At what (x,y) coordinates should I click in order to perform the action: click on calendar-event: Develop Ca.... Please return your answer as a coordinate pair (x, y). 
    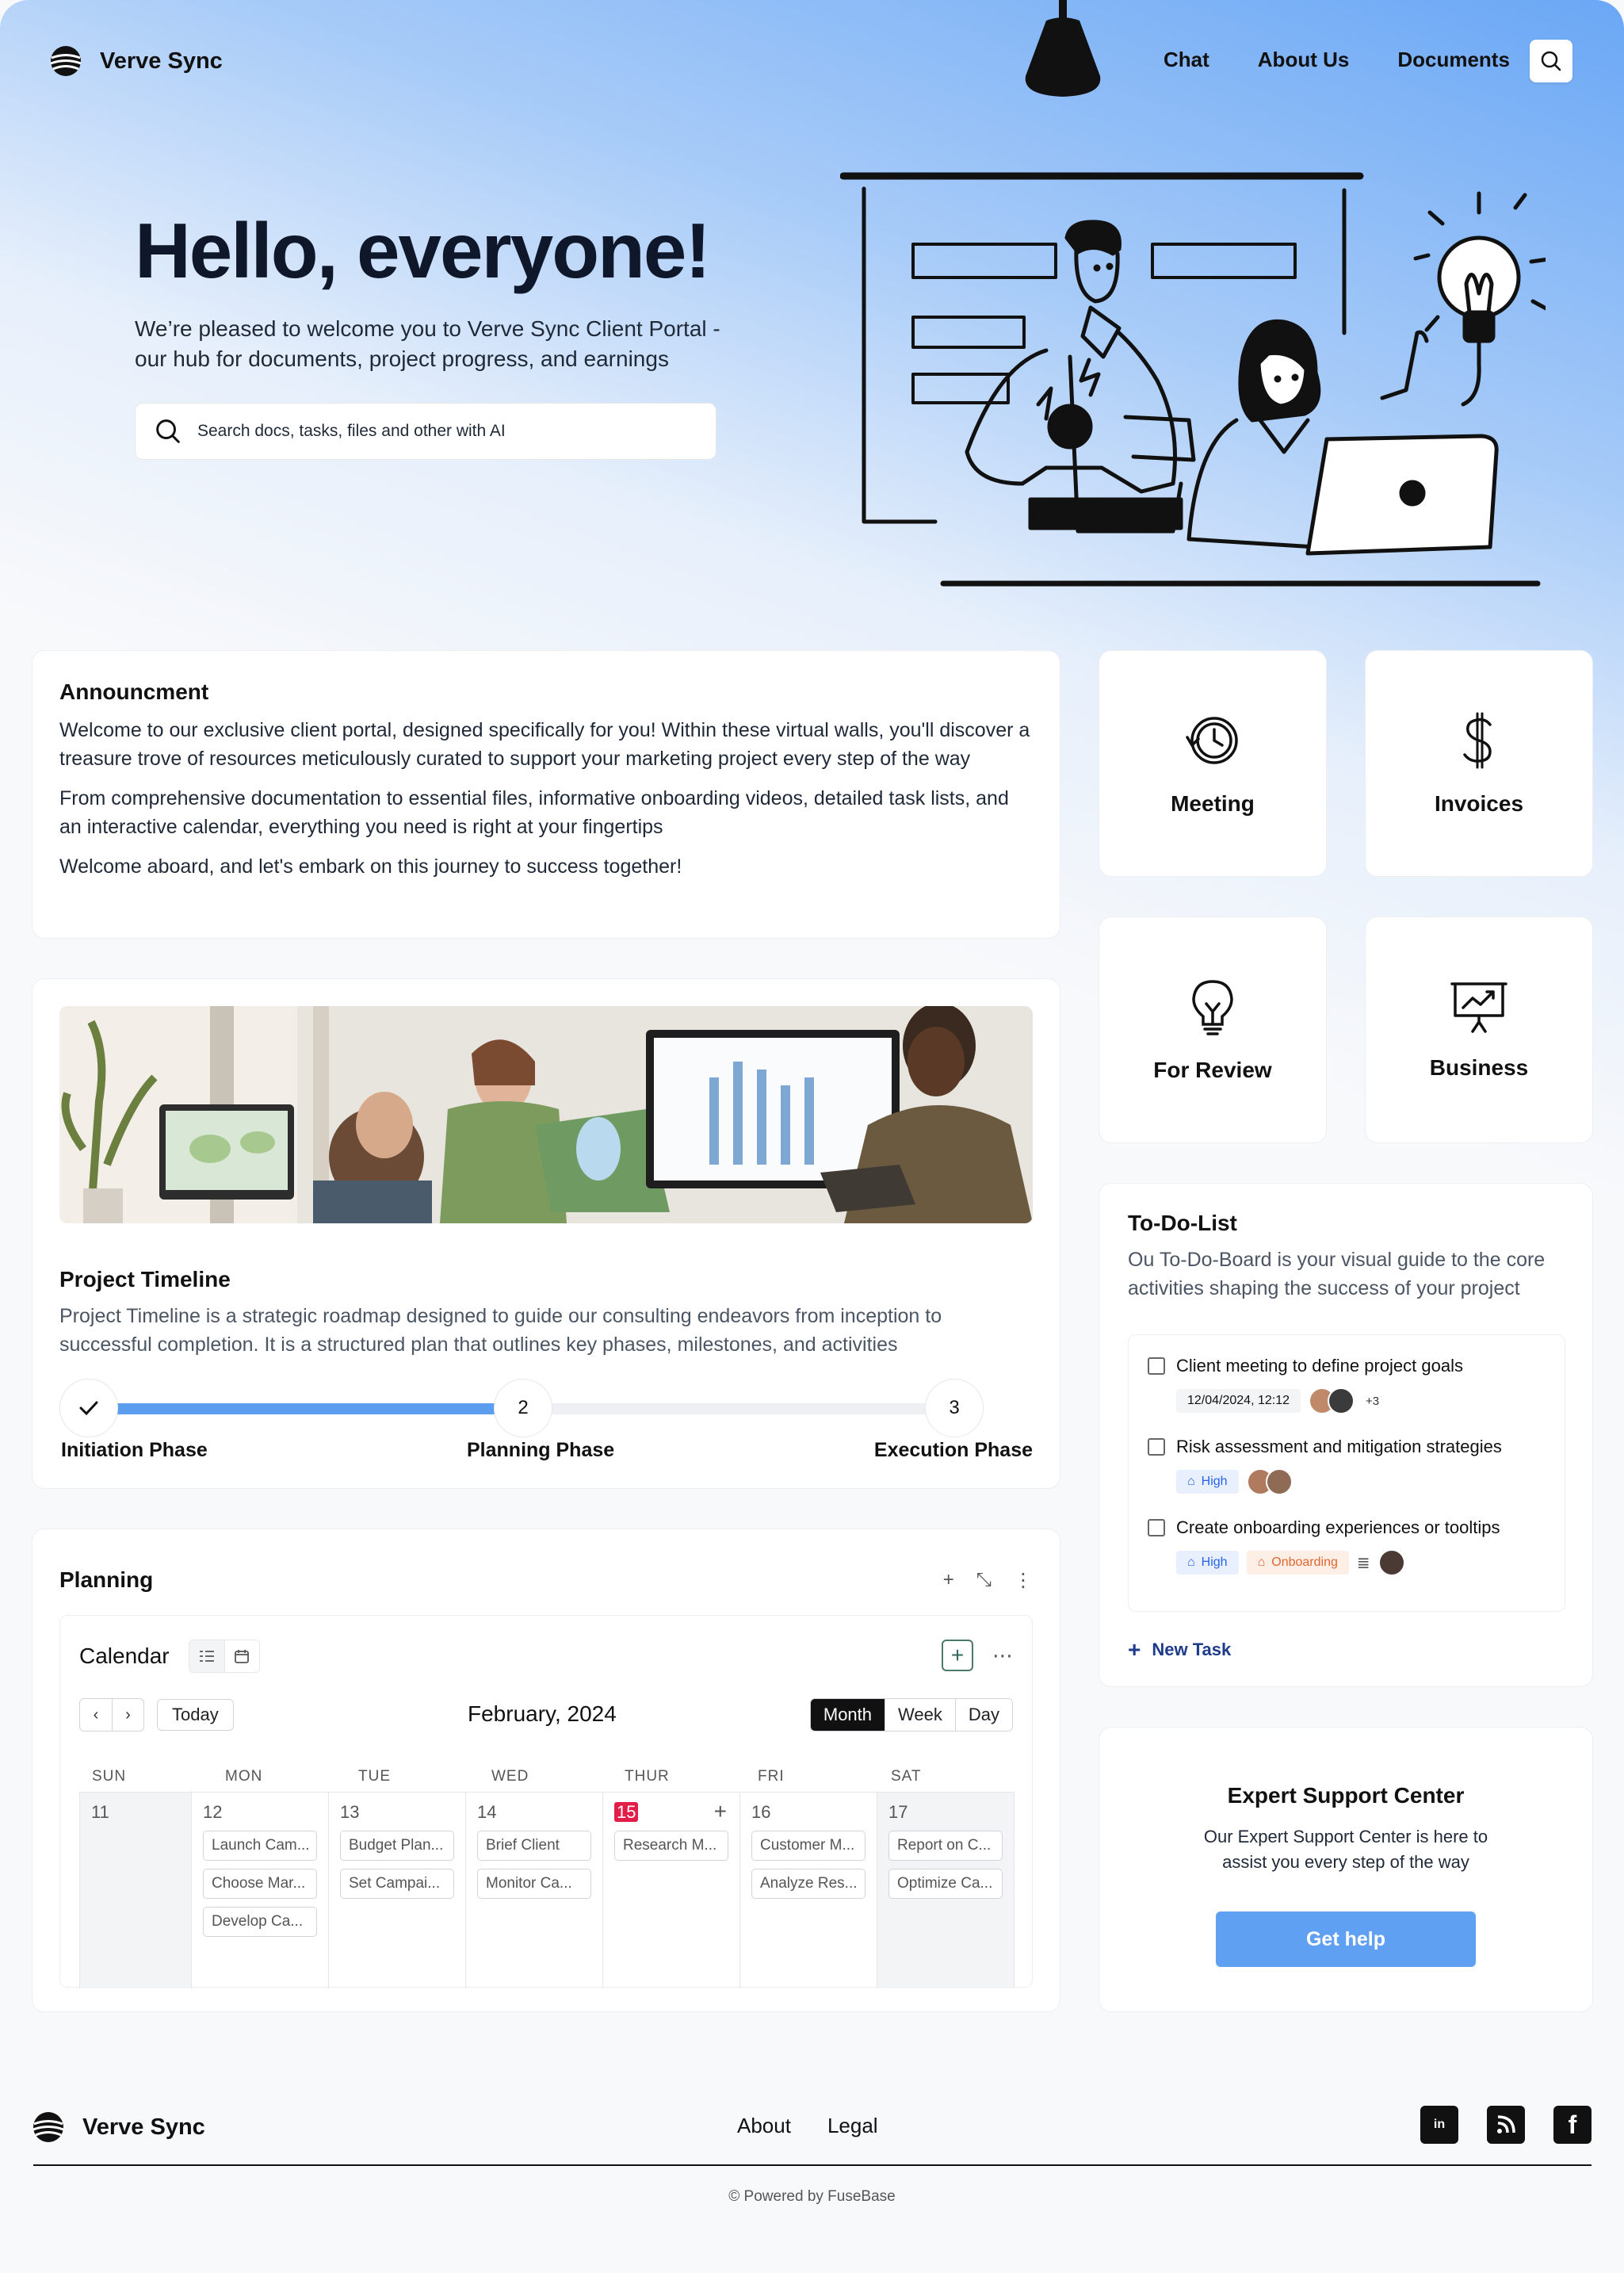
    Looking at the image, I should click on (260, 1922).